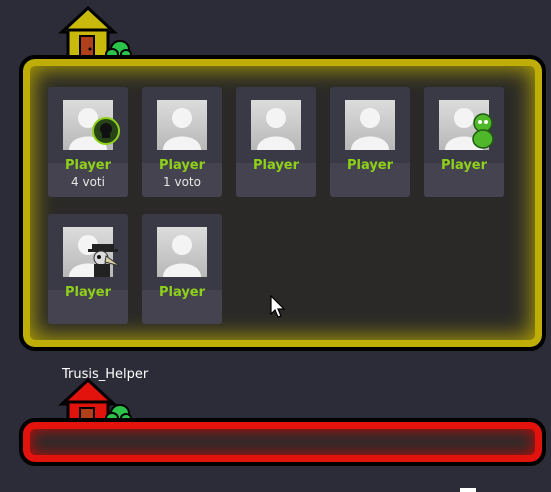 This screenshot has height=492, width=551. What do you see at coordinates (104, 262) in the screenshot?
I see `plague-doctor-icon` at bounding box center [104, 262].